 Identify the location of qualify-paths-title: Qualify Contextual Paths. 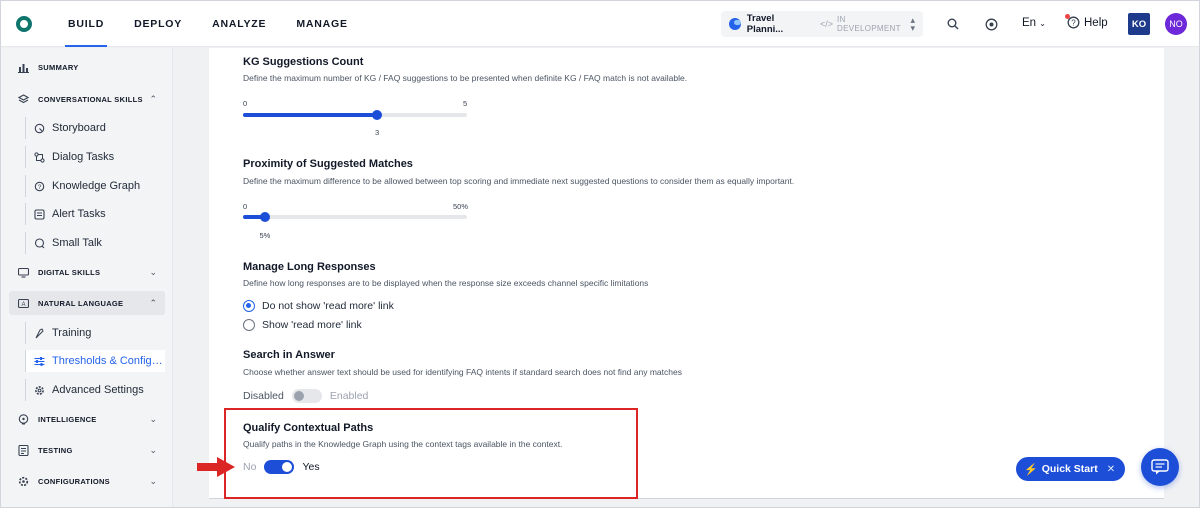
(308, 428).